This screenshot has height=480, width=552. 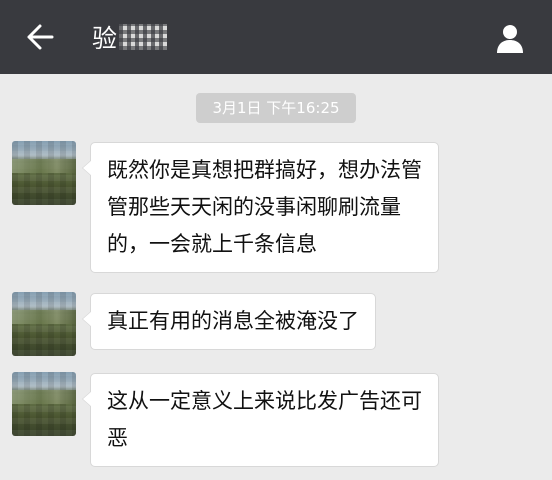 What do you see at coordinates (254, 207) in the screenshot?
I see `message-line: 管那些天天闲的没事闲聊刷流量` at bounding box center [254, 207].